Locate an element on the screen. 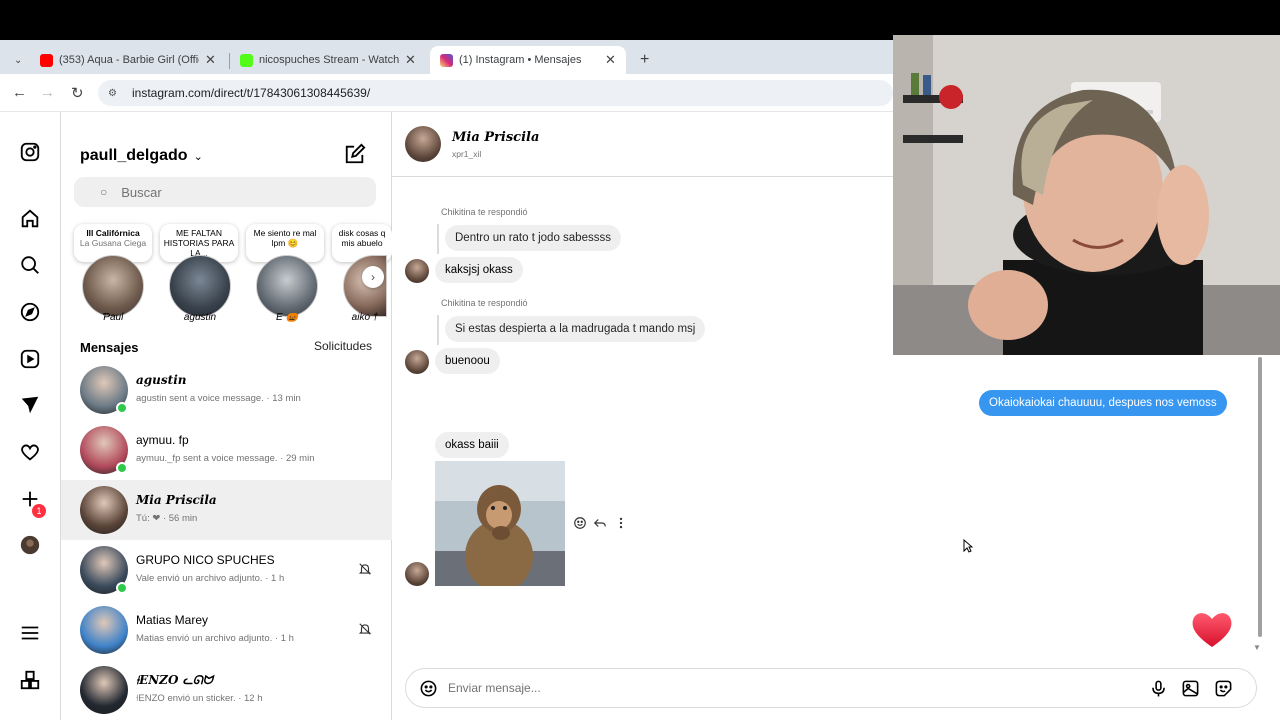 The image size is (1280, 720). new-message-icon is located at coordinates (355, 154).